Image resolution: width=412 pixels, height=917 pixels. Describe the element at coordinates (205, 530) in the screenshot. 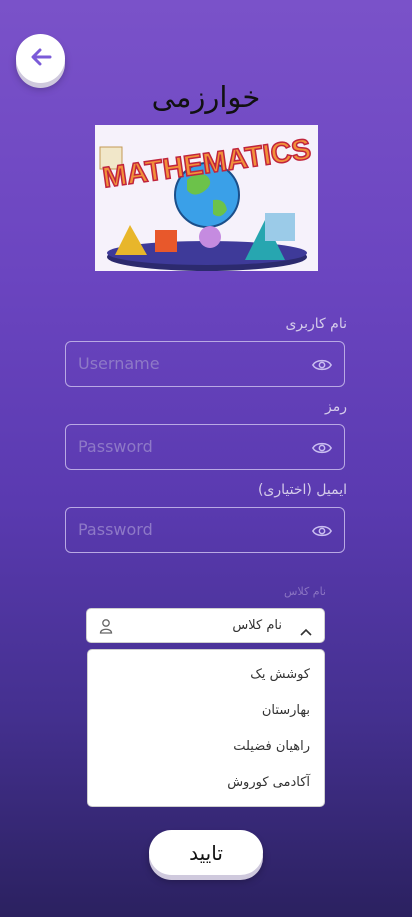

I see `email-field: Password` at that location.